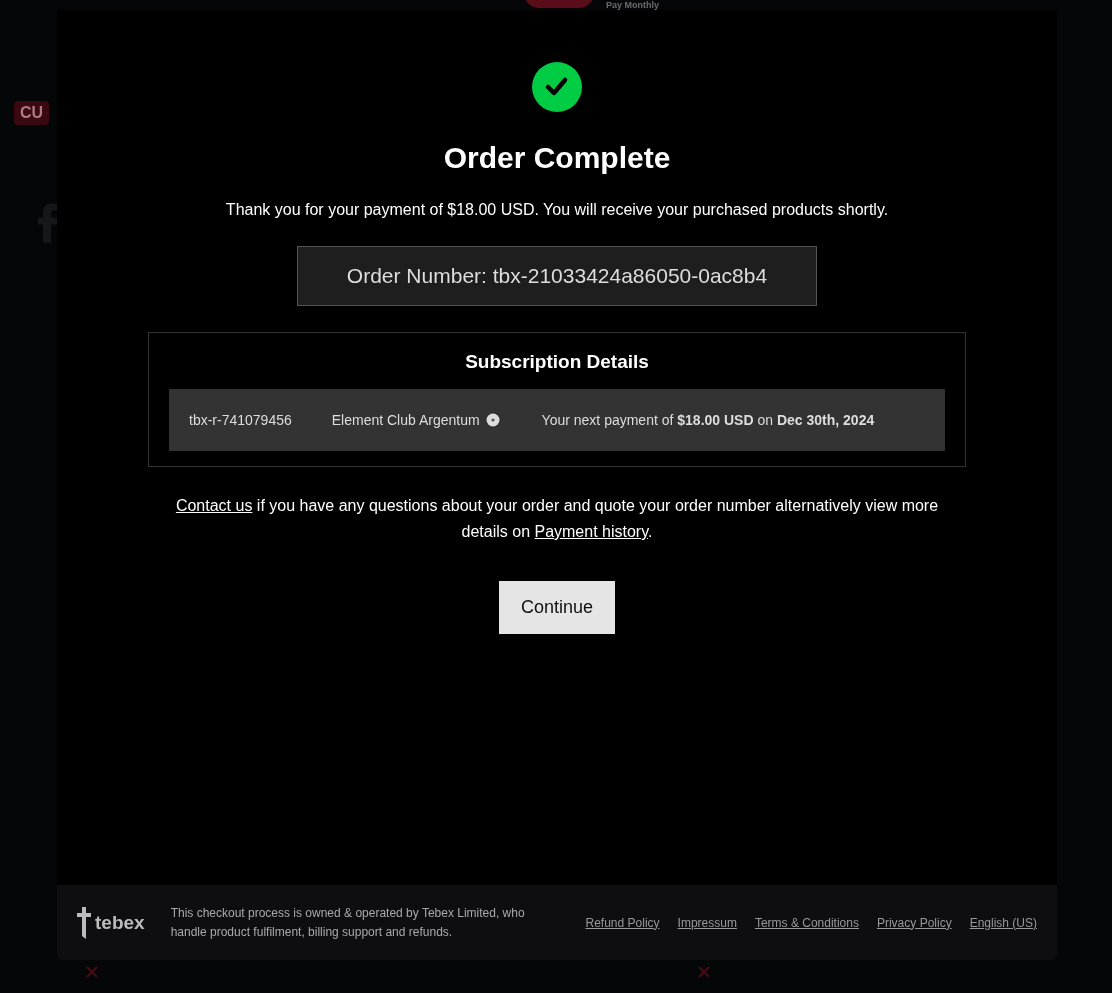 This screenshot has height=993, width=1112. What do you see at coordinates (214, 505) in the screenshot?
I see `help-link: Contact us` at bounding box center [214, 505].